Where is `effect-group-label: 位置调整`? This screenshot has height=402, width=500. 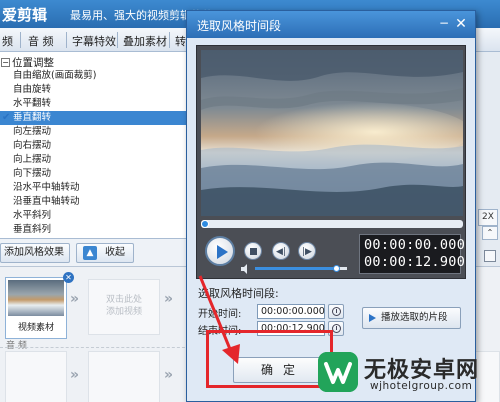
effect-group-label: 位置调整 is located at coordinates (33, 63).